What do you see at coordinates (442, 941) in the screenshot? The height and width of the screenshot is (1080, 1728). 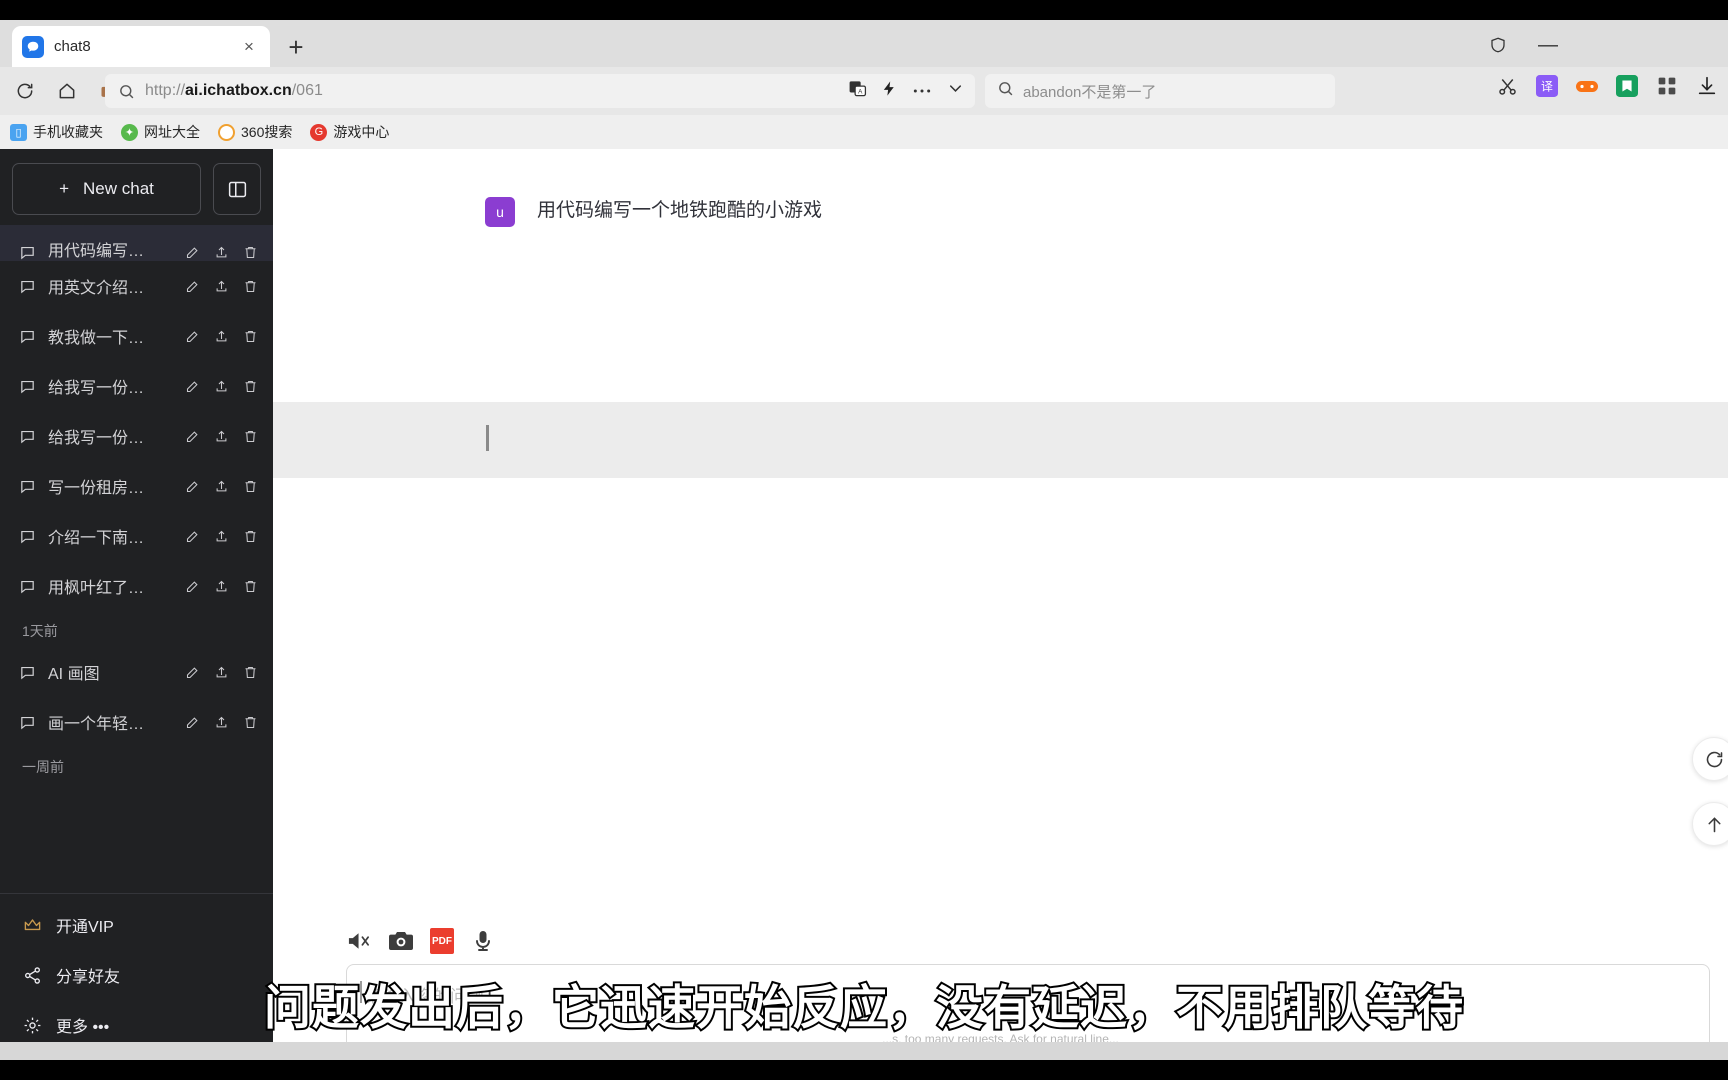 I see `pdf-icon: PDF` at bounding box center [442, 941].